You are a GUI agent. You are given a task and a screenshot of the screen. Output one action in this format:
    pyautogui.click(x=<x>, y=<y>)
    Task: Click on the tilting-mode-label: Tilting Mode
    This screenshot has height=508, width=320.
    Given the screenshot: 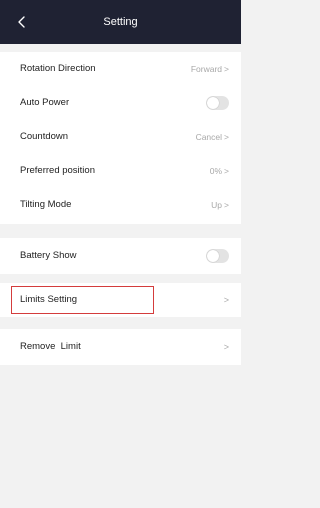 What is the action you would take?
    pyautogui.click(x=46, y=204)
    